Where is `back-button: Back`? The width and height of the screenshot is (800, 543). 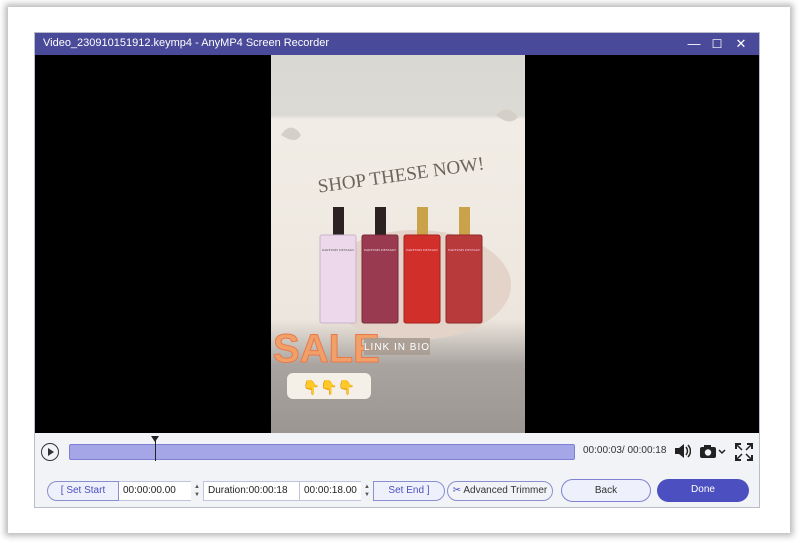 back-button: Back is located at coordinates (606, 490).